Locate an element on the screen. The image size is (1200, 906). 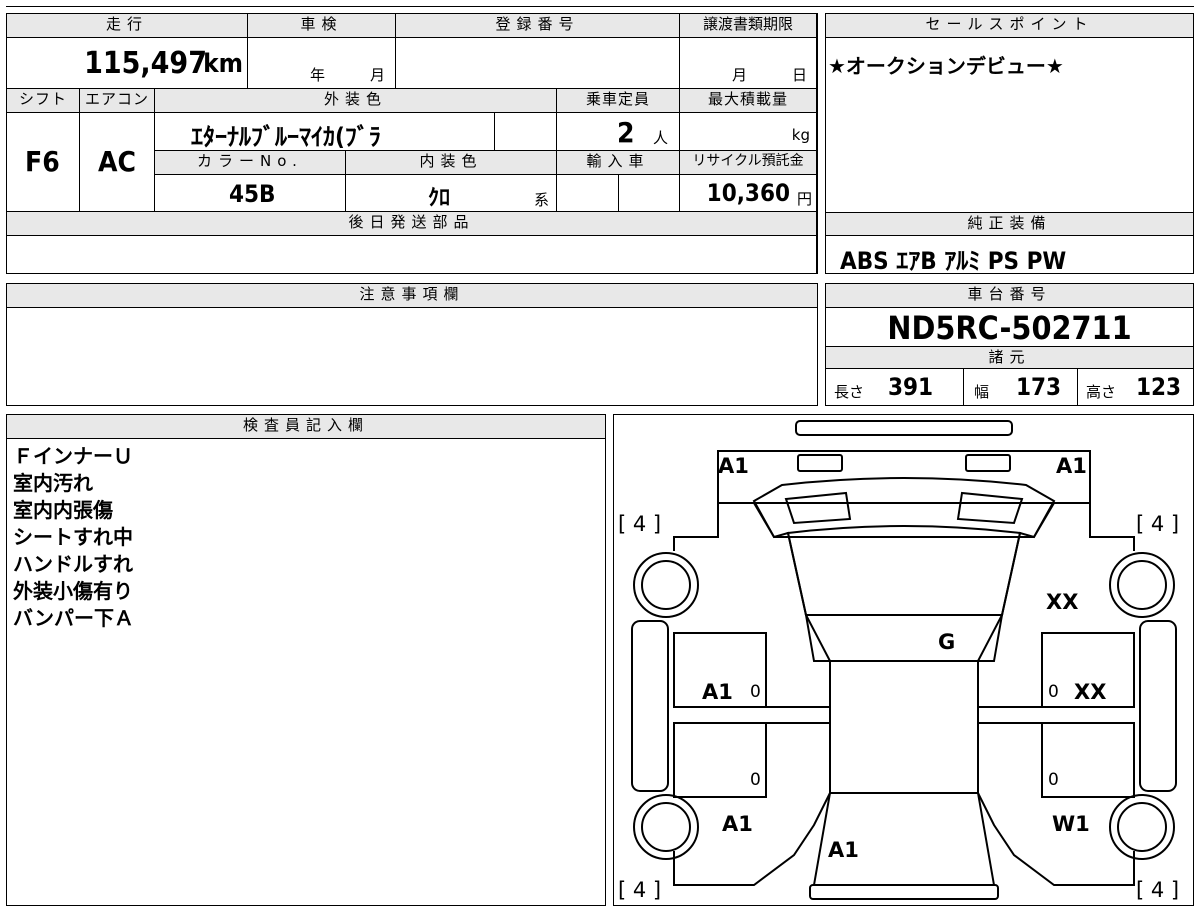
chassis-header: 車台番号 is located at coordinates (1009, 296).